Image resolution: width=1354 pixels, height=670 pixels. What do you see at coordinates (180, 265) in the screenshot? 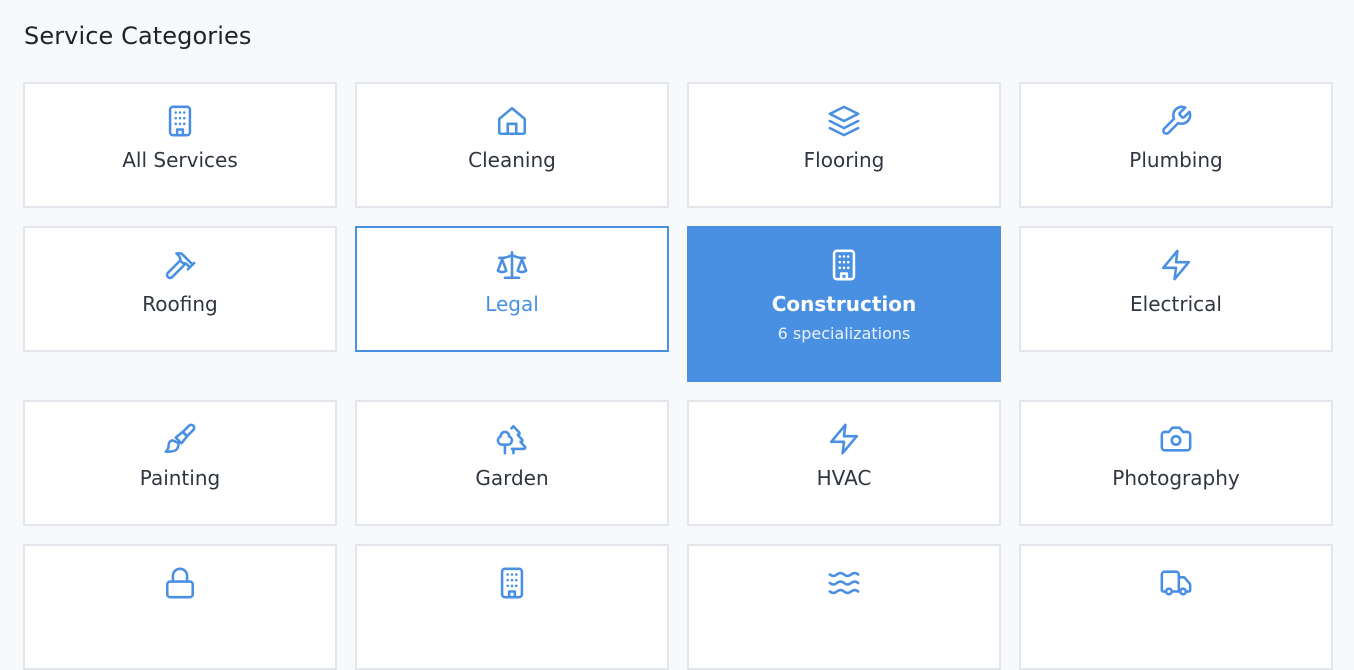
I see `hammer-icon` at bounding box center [180, 265].